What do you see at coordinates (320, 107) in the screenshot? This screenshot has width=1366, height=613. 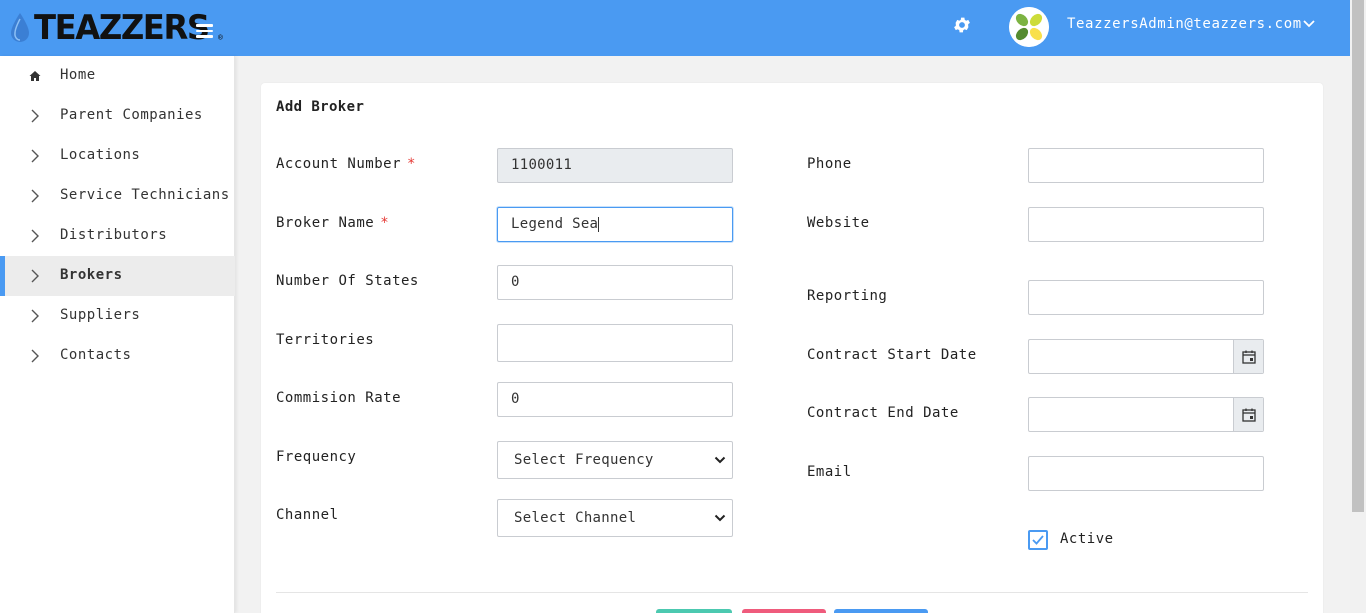 I see `page-title: Add Broker` at bounding box center [320, 107].